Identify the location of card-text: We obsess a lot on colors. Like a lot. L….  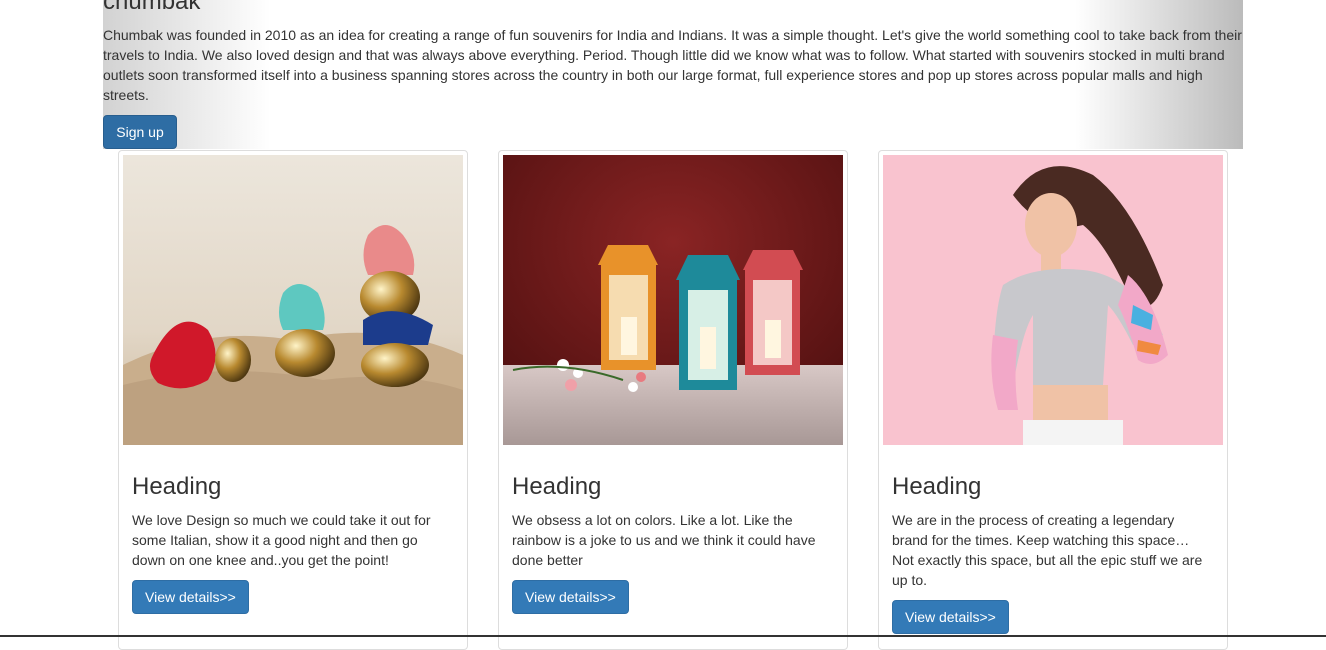
(664, 540).